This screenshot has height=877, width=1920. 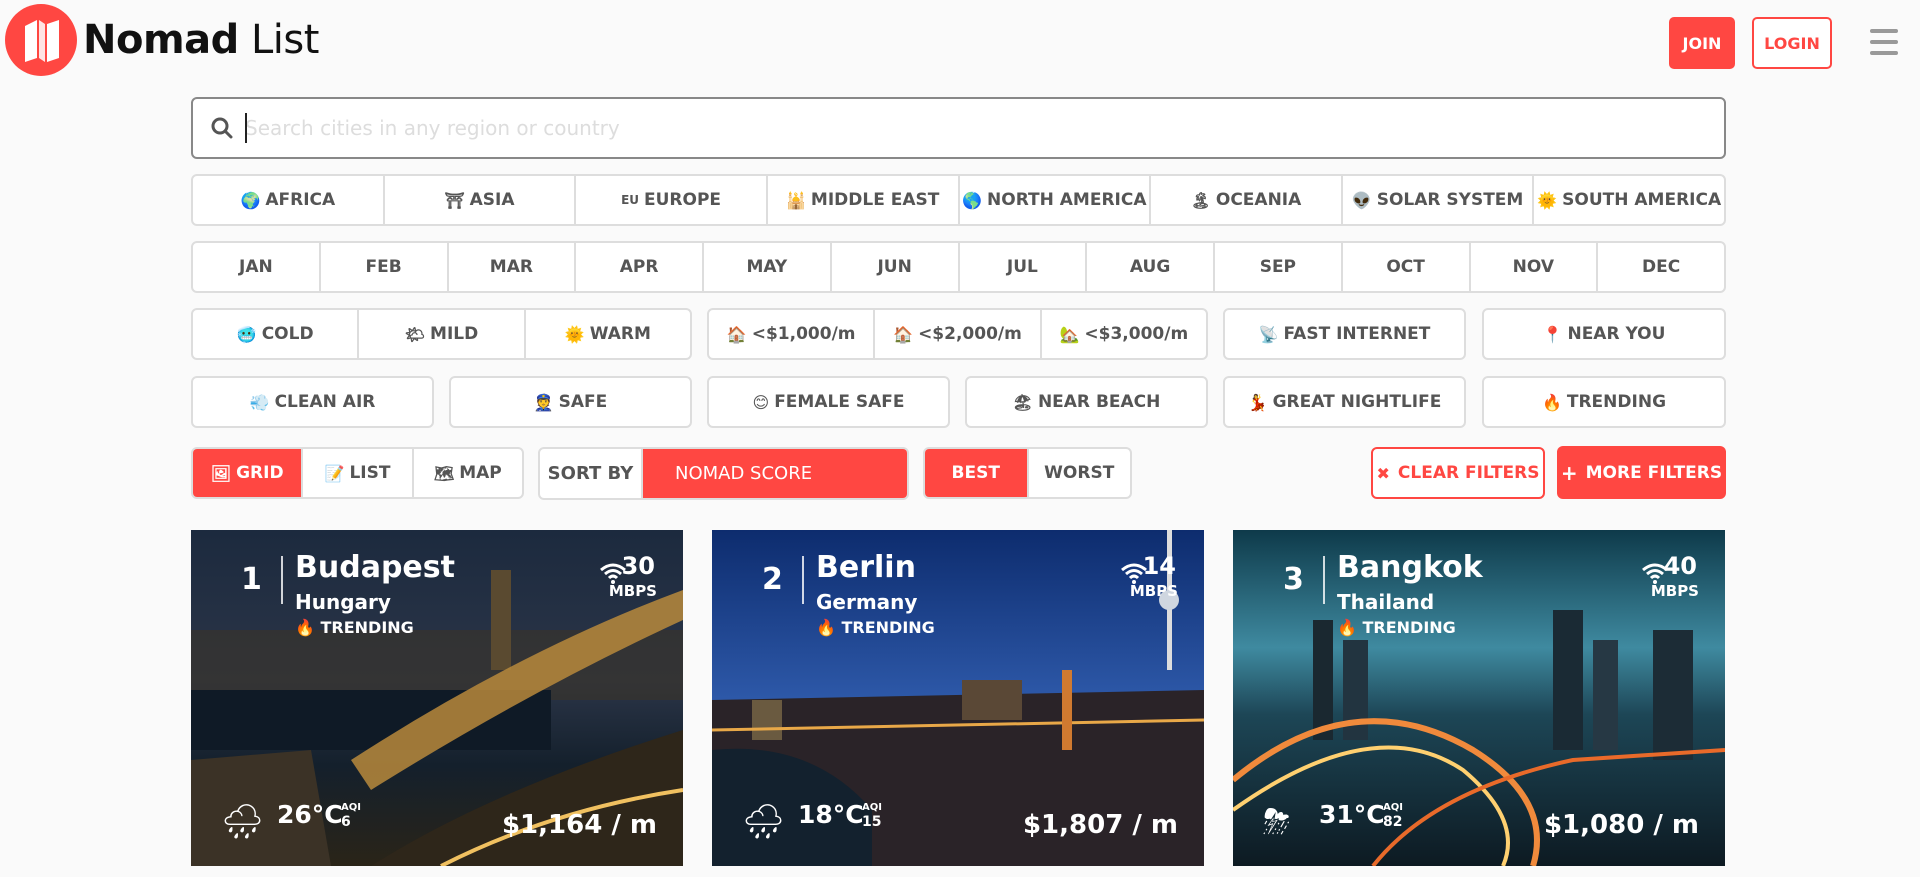 What do you see at coordinates (1100, 825) in the screenshot?
I see `cost-per-month: $1,807 / m` at bounding box center [1100, 825].